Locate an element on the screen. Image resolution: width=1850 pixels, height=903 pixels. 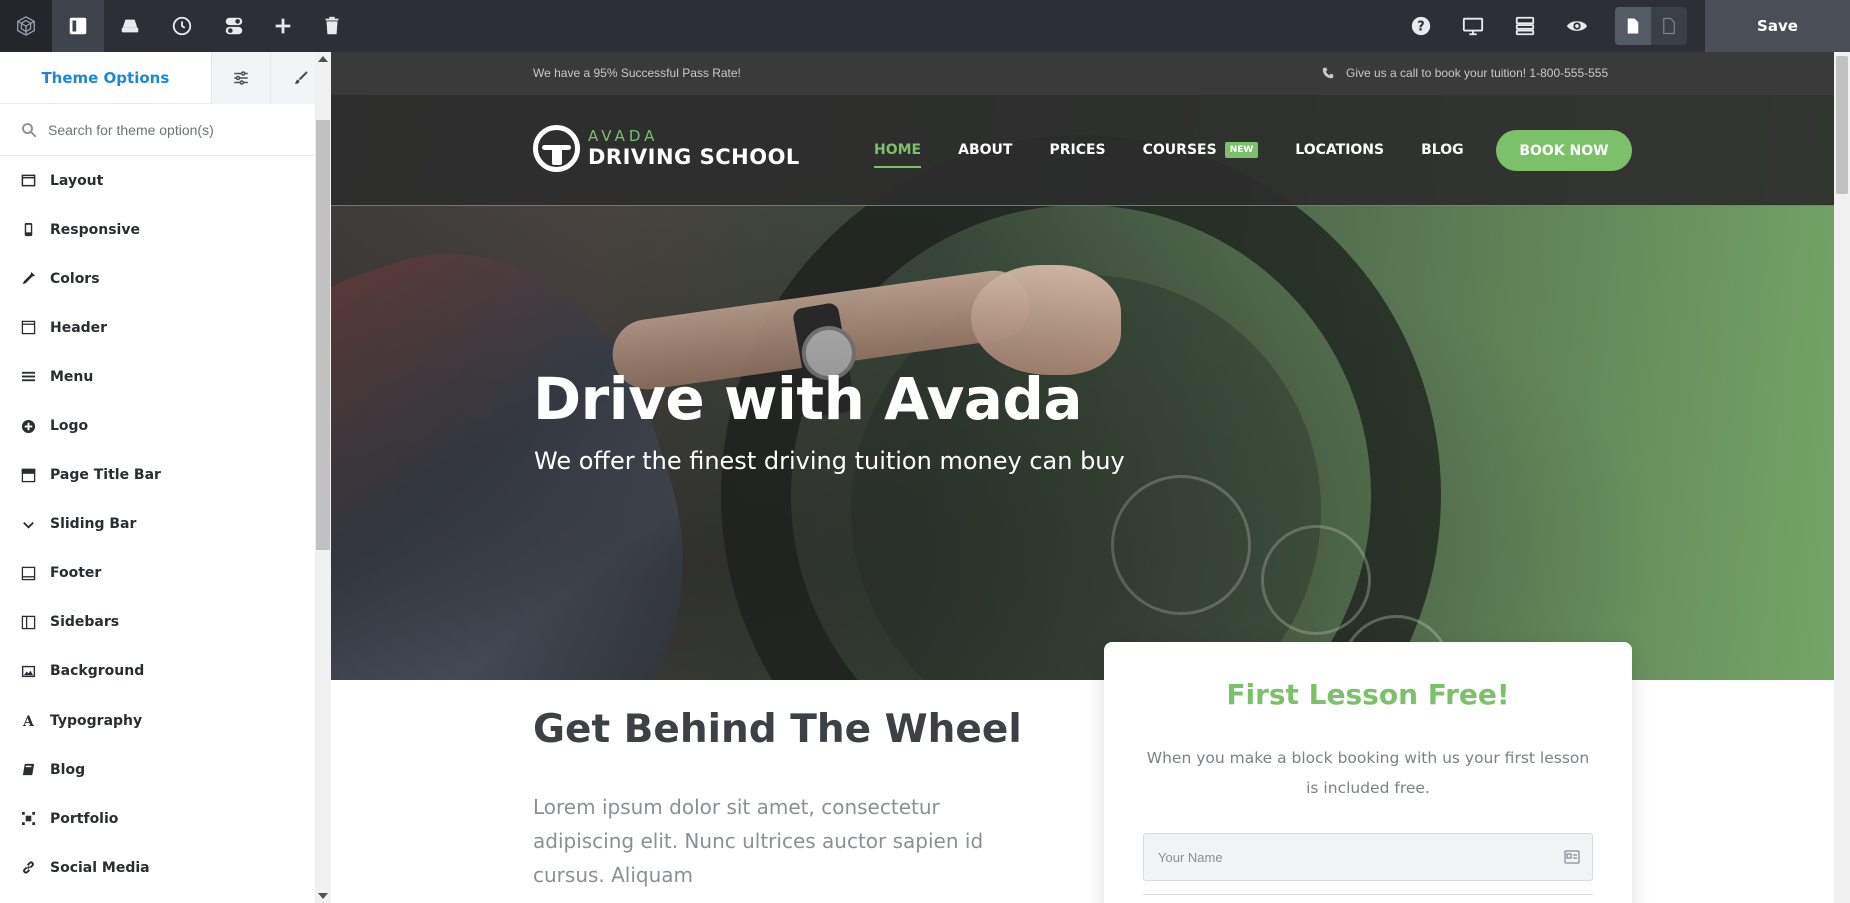
section-title: Get Behind The Wheel is located at coordinates (777, 729).